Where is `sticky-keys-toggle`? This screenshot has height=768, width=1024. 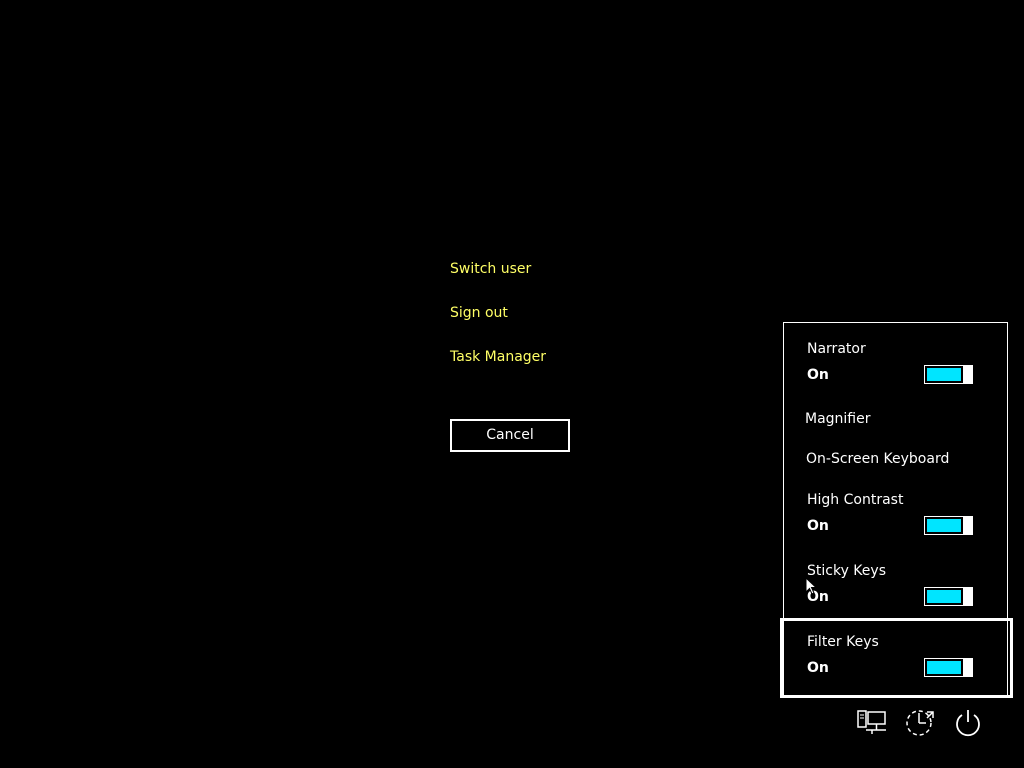 sticky-keys-toggle is located at coordinates (948, 596).